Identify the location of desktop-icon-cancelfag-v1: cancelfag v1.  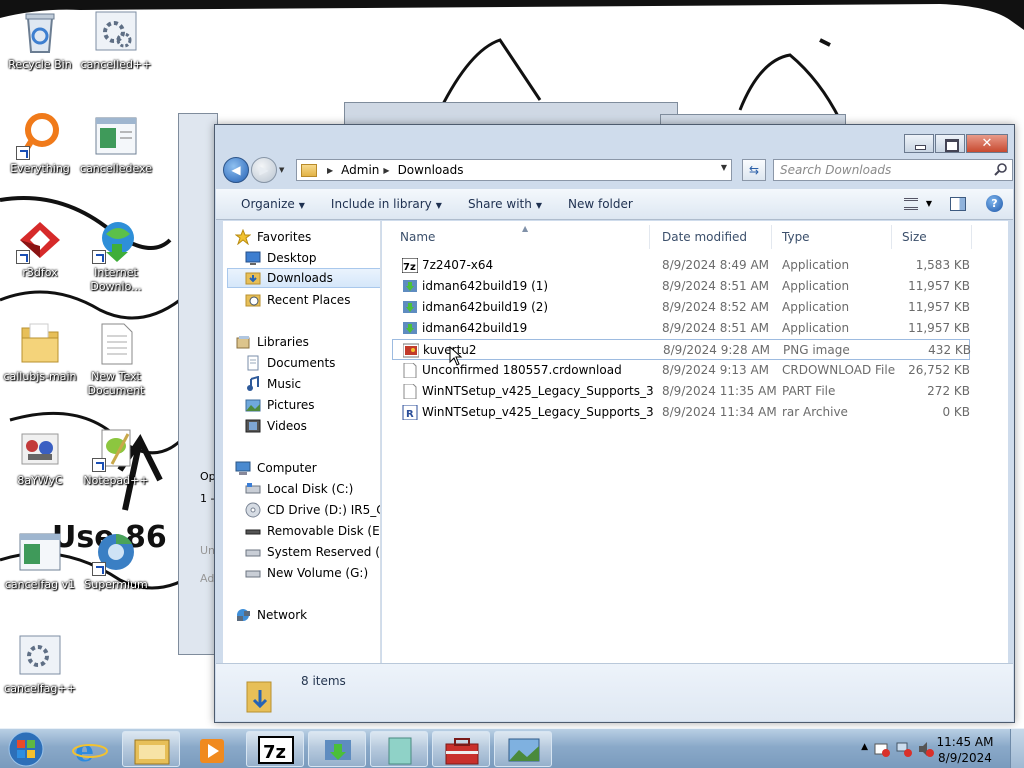
(40, 560).